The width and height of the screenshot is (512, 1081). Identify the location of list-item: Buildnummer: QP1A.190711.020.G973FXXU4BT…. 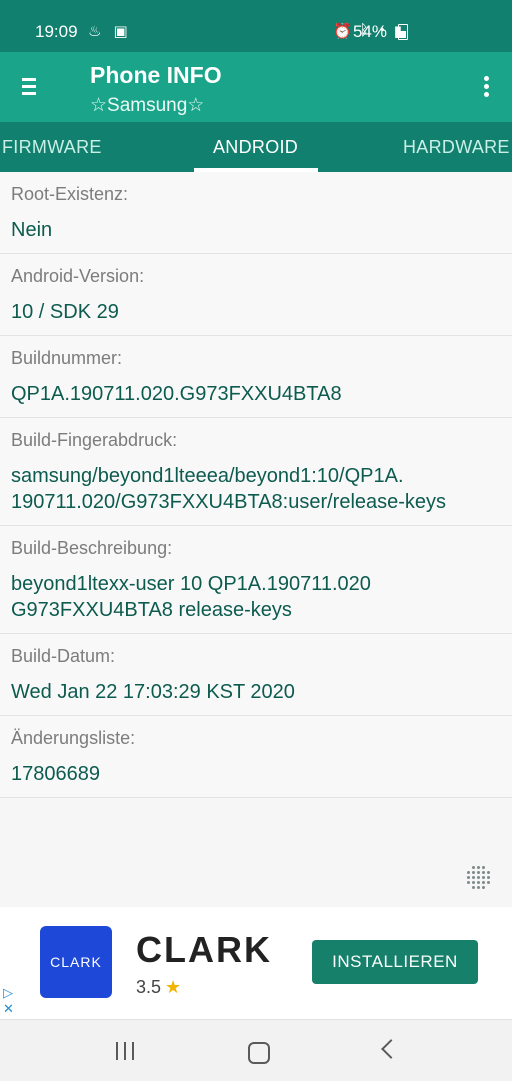
(256, 377).